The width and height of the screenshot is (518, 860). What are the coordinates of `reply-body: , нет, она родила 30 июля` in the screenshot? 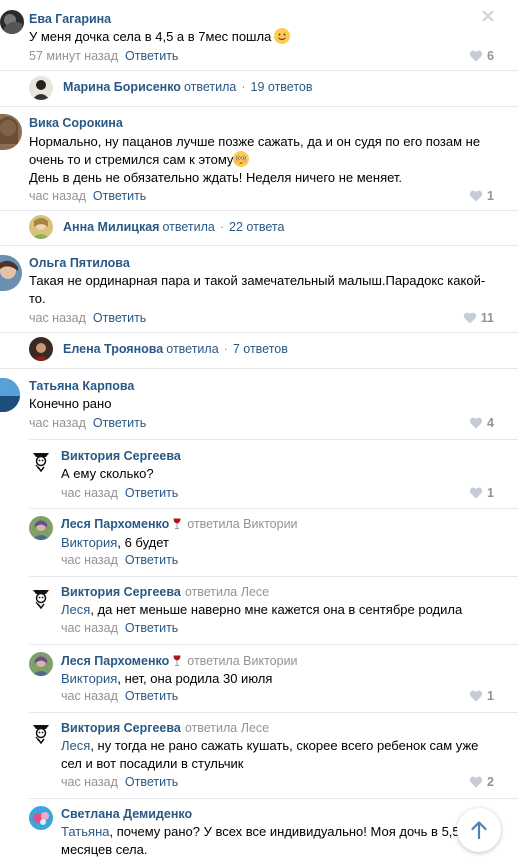 It's located at (195, 678).